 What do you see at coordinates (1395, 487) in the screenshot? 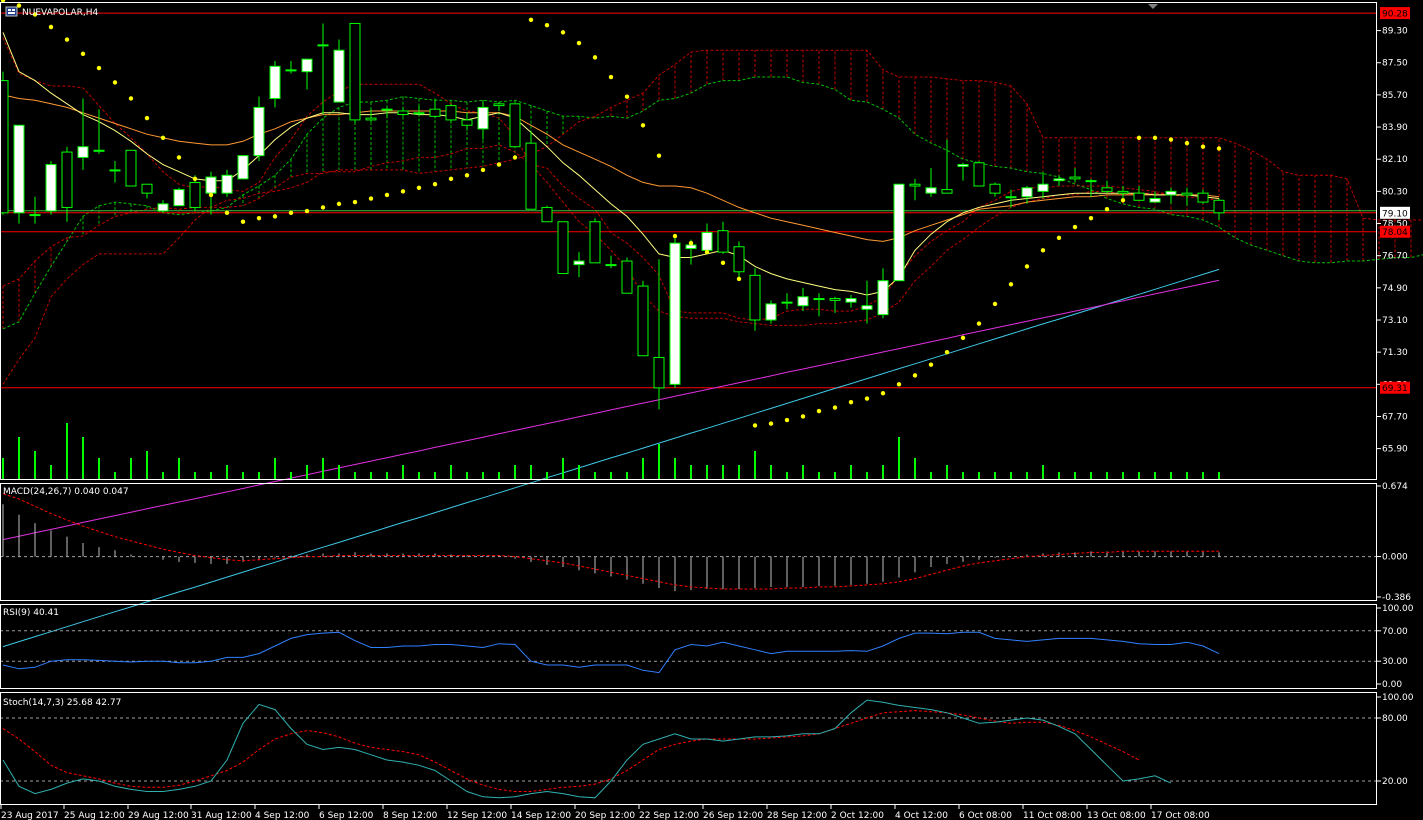
I see `macd-axis-label: 0.674` at bounding box center [1395, 487].